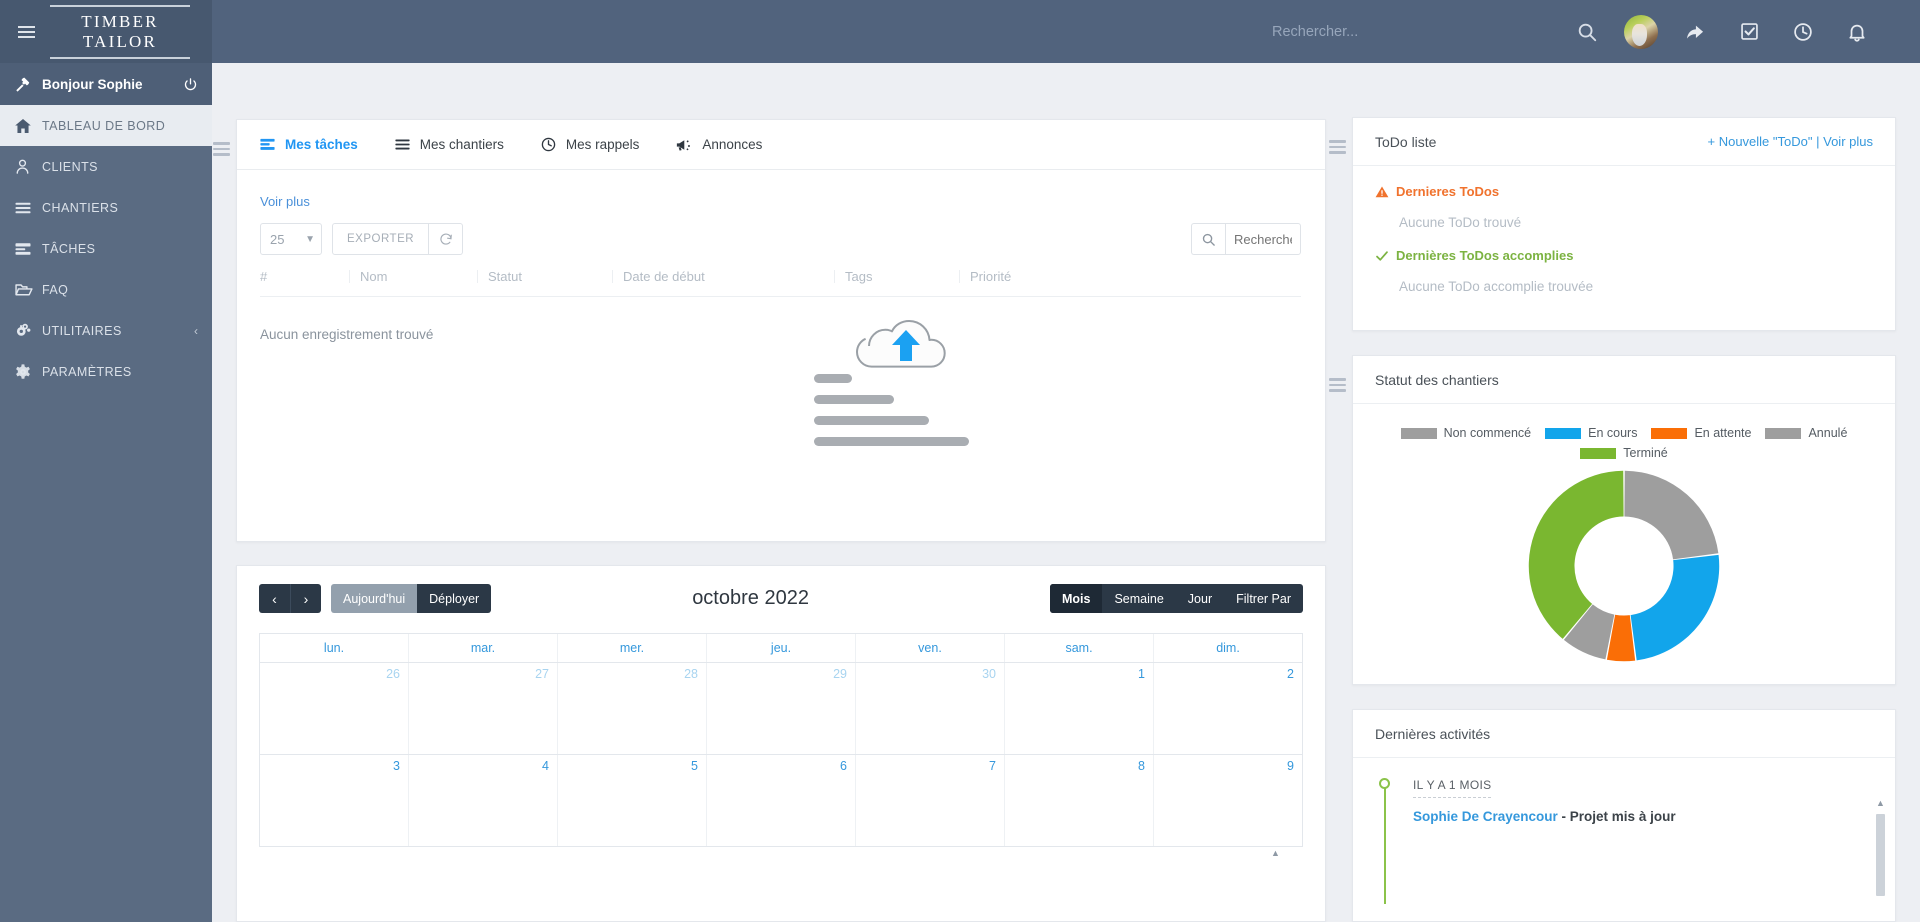 The height and width of the screenshot is (922, 1920). I want to click on status-card-drag-handle, so click(1337, 385).